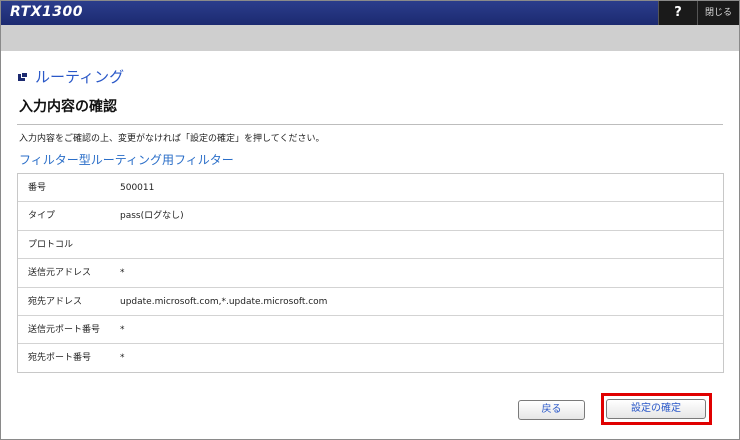 This screenshot has width=740, height=440. Describe the element at coordinates (51, 244) in the screenshot. I see `row-label: プロトコル` at that location.